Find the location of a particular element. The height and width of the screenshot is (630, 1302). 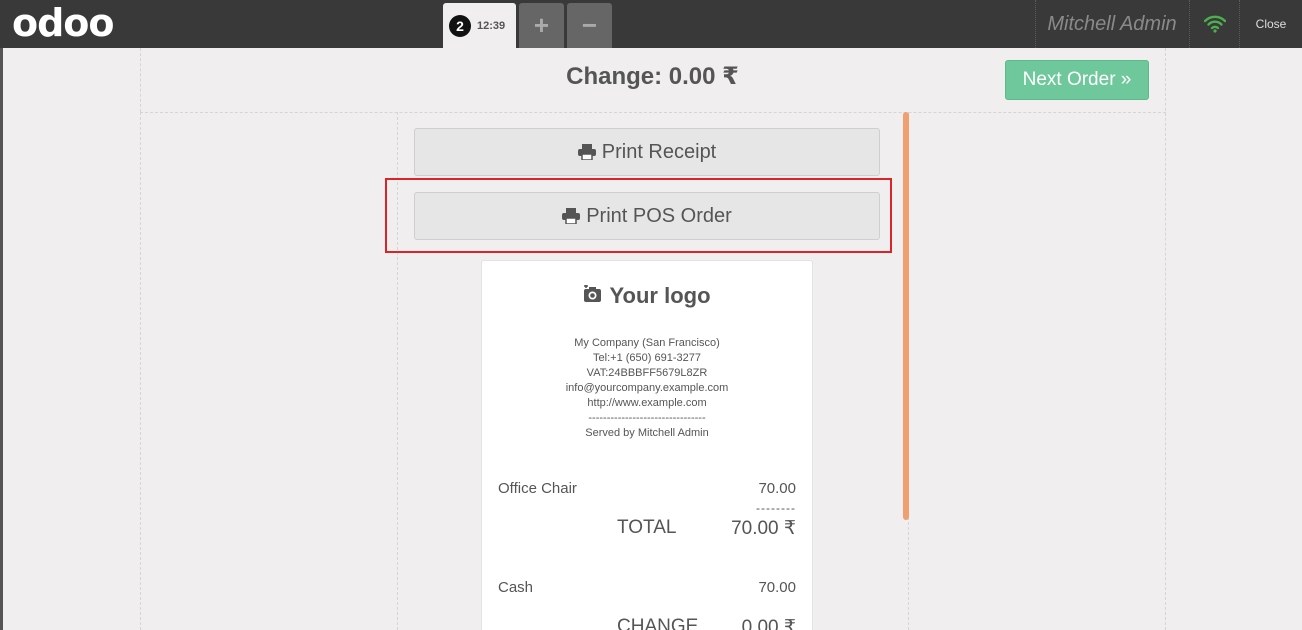

payment-method: Cash is located at coordinates (516, 587).